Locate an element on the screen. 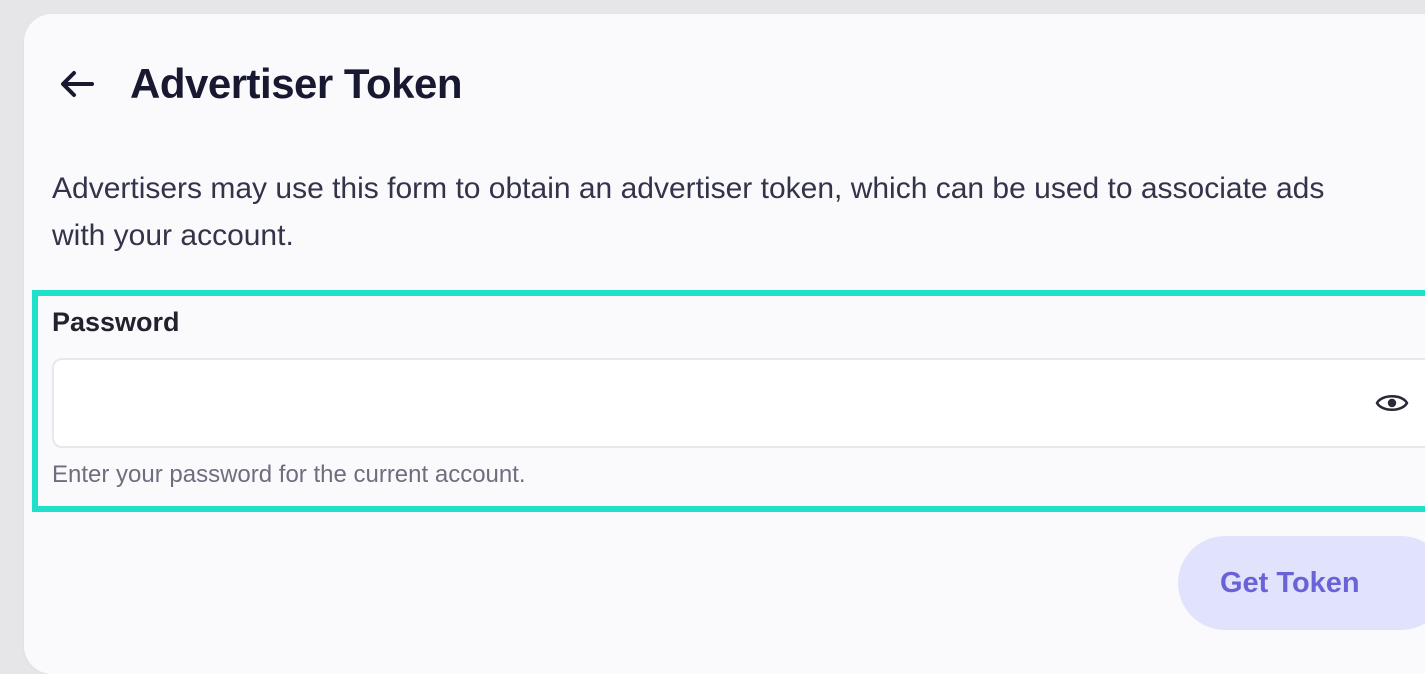 Image resolution: width=1425 pixels, height=674 pixels. get-token-button: Get Token is located at coordinates (1301, 583).